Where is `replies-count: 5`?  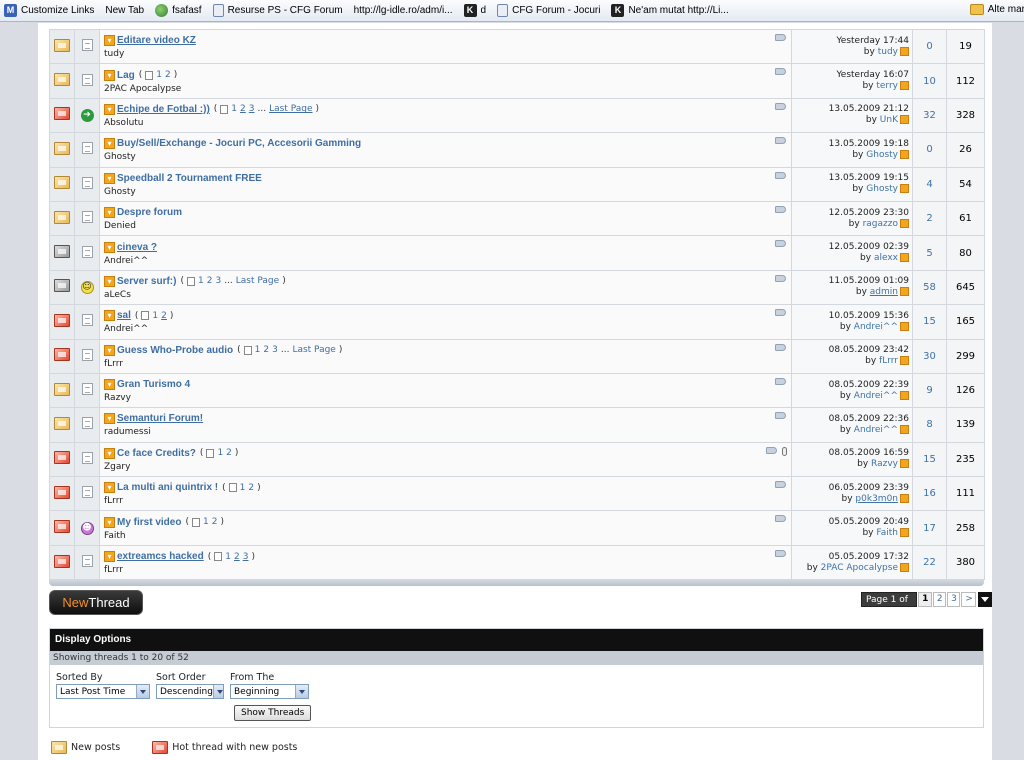 replies-count: 5 is located at coordinates (929, 253).